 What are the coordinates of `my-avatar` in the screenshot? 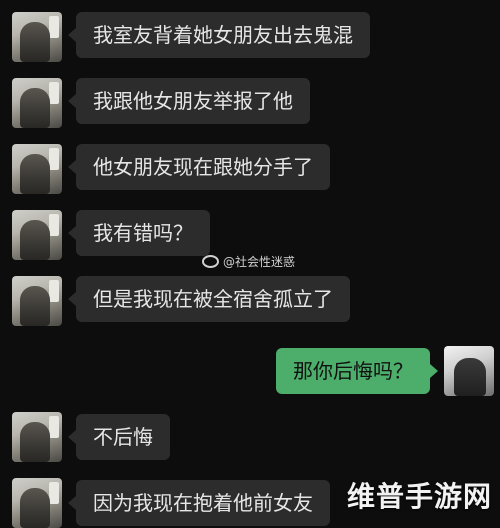 It's located at (469, 371).